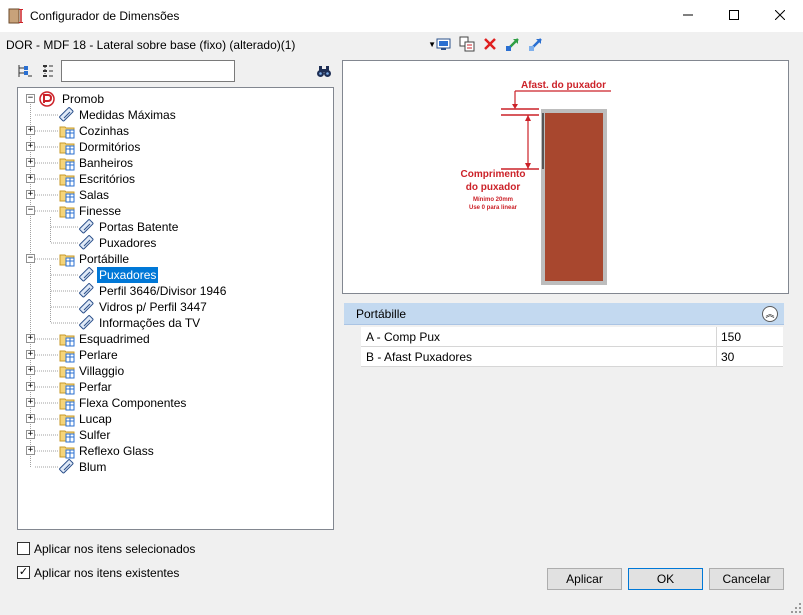 This screenshot has width=803, height=615. What do you see at coordinates (493, 200) in the screenshot?
I see `minimum-note: Mínimo 20mm` at bounding box center [493, 200].